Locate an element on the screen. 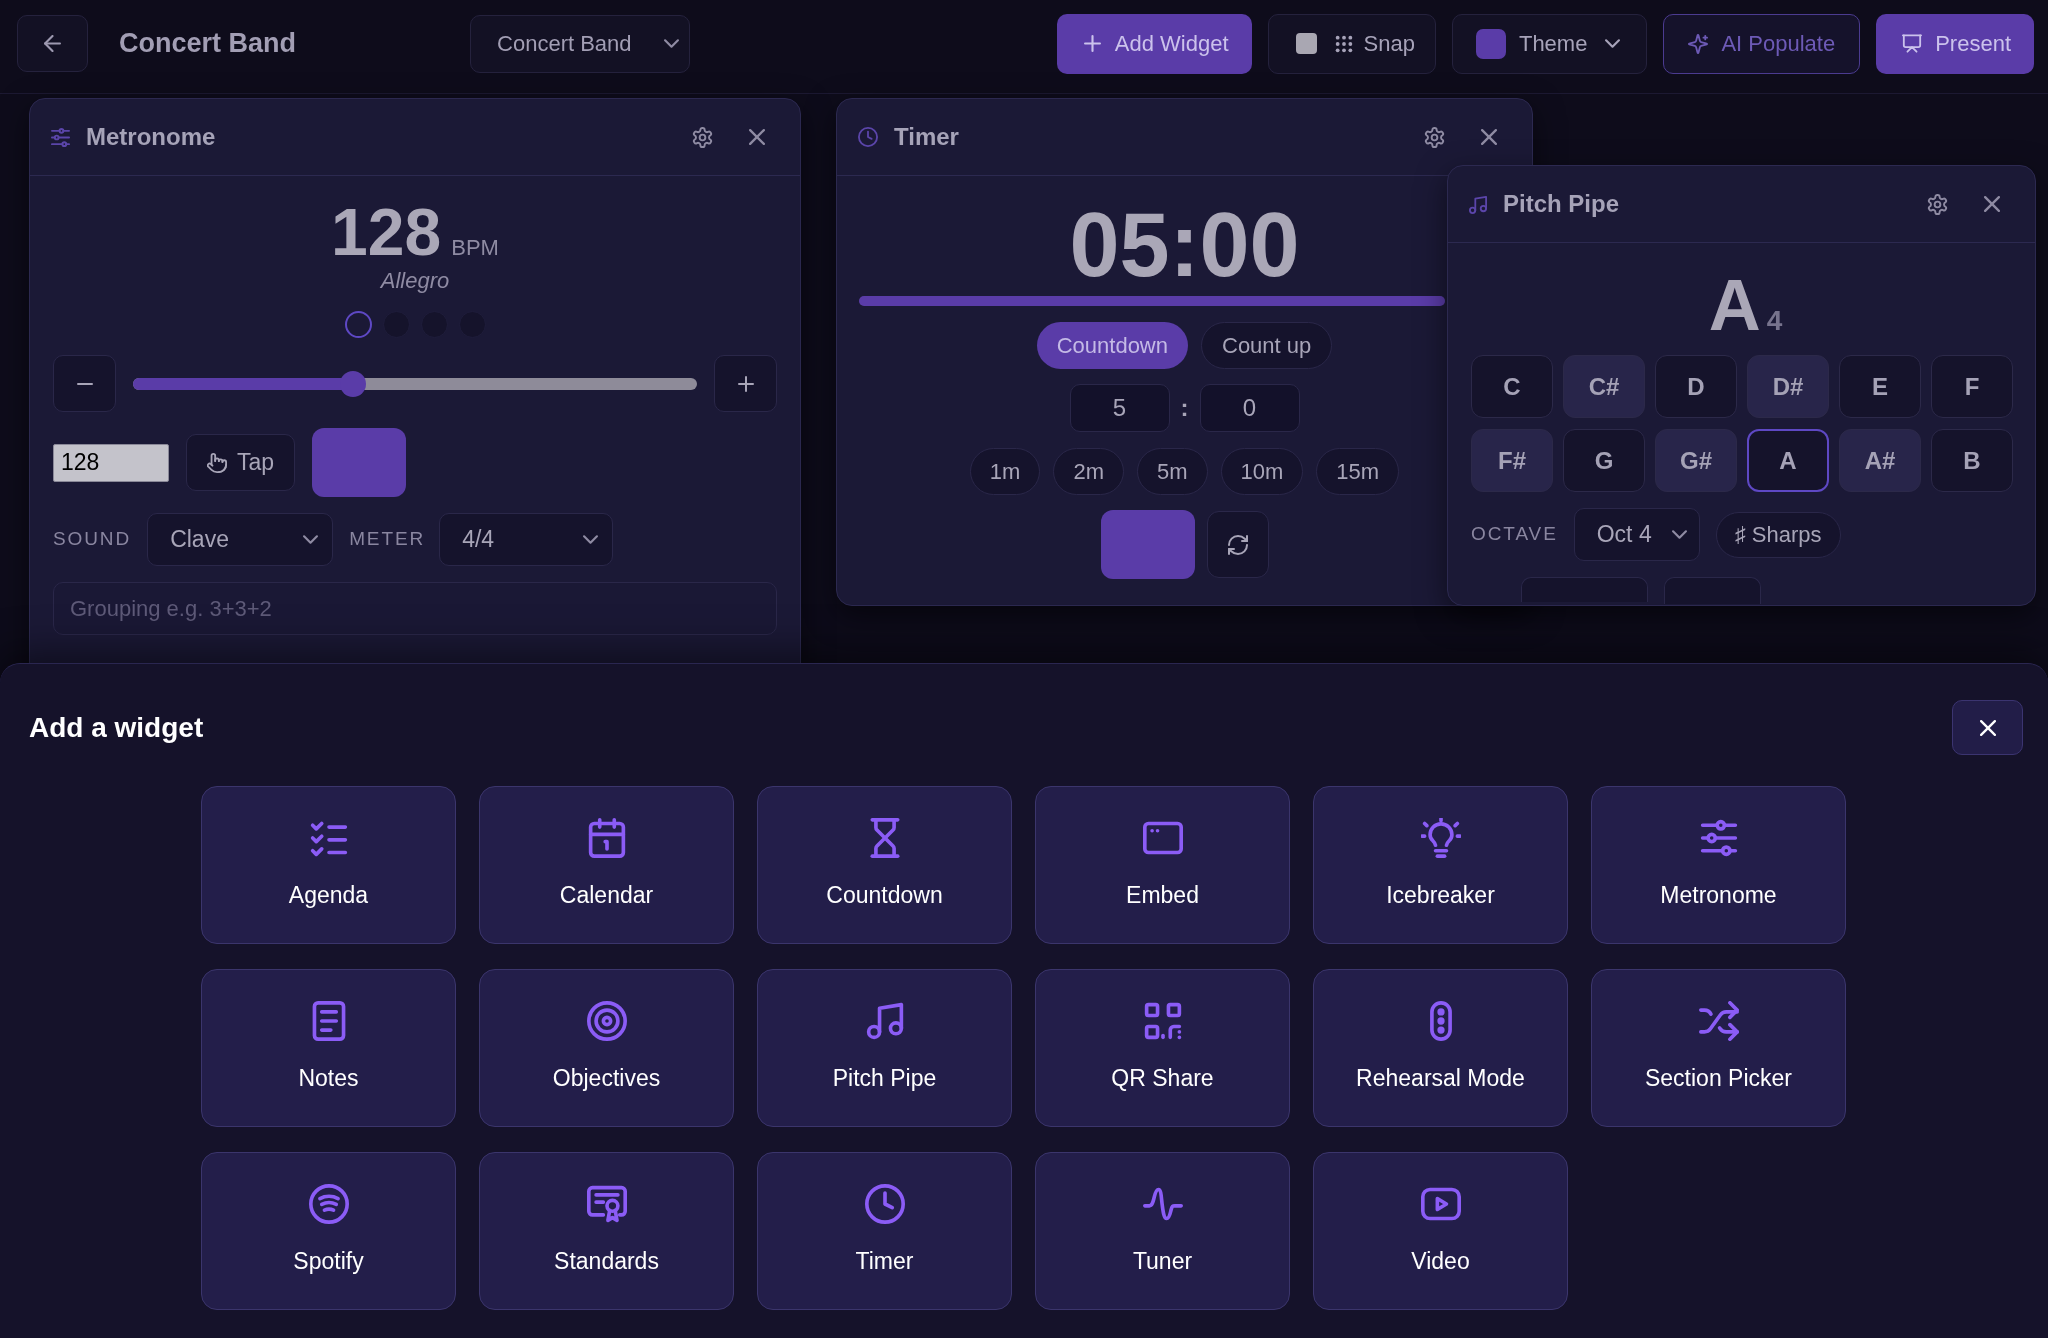 Image resolution: width=2048 pixels, height=1338 pixels. widget-option: Objectives is located at coordinates (606, 1048).